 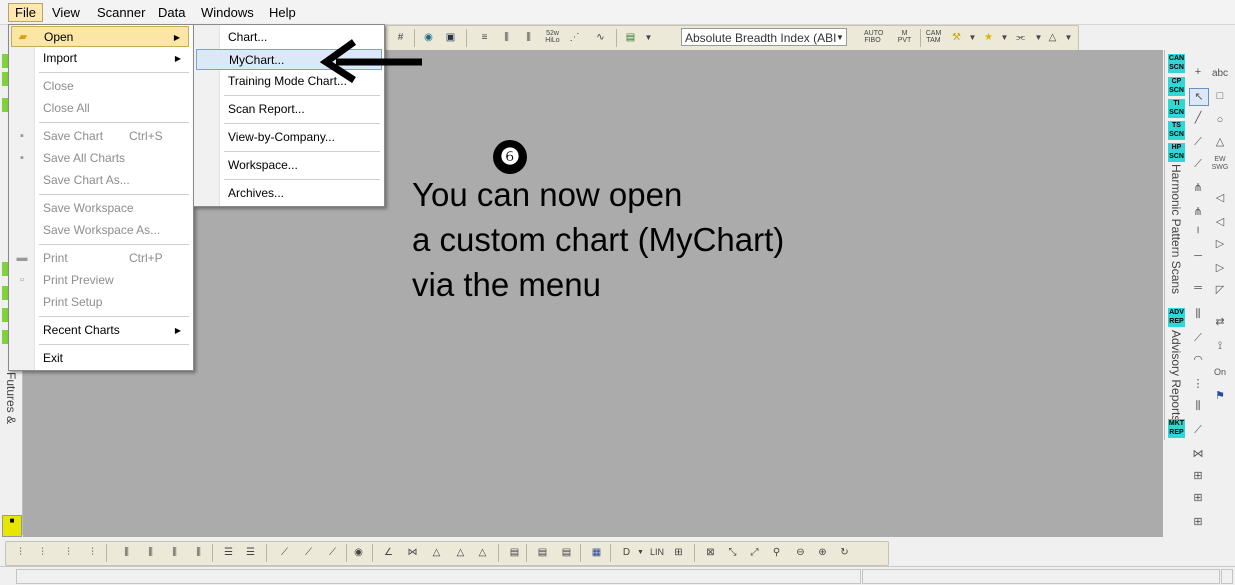 I want to click on vertical-line-icon: ╵, so click(x=1198, y=234).